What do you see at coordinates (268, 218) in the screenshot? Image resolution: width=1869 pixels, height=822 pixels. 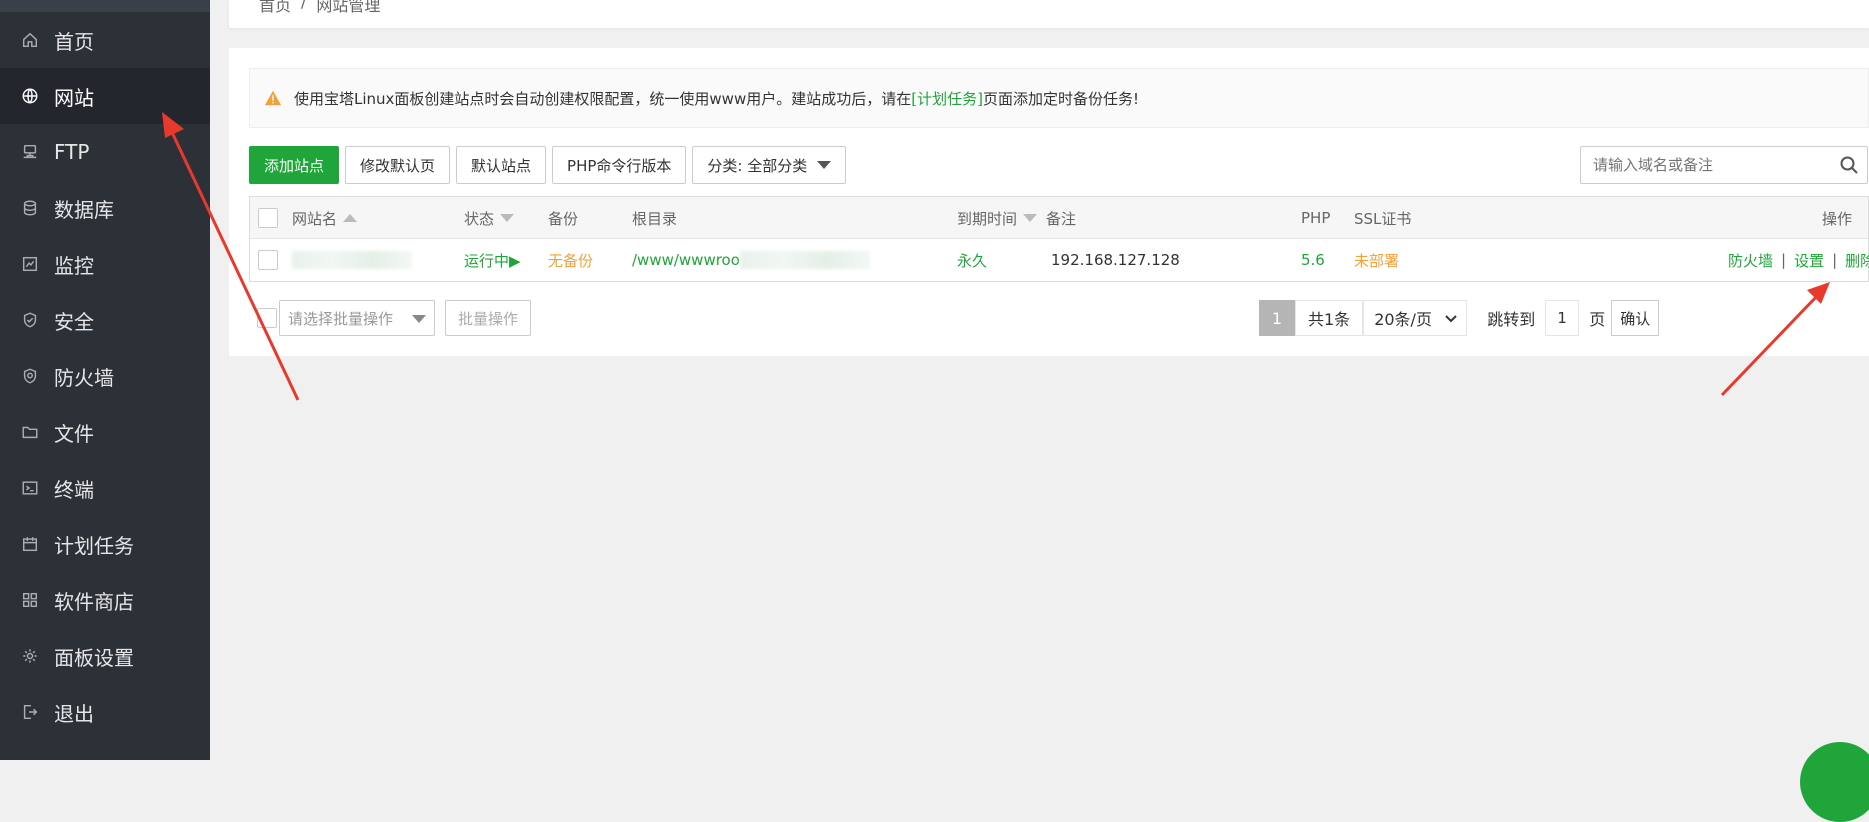 I see `select-all-checkbox` at bounding box center [268, 218].